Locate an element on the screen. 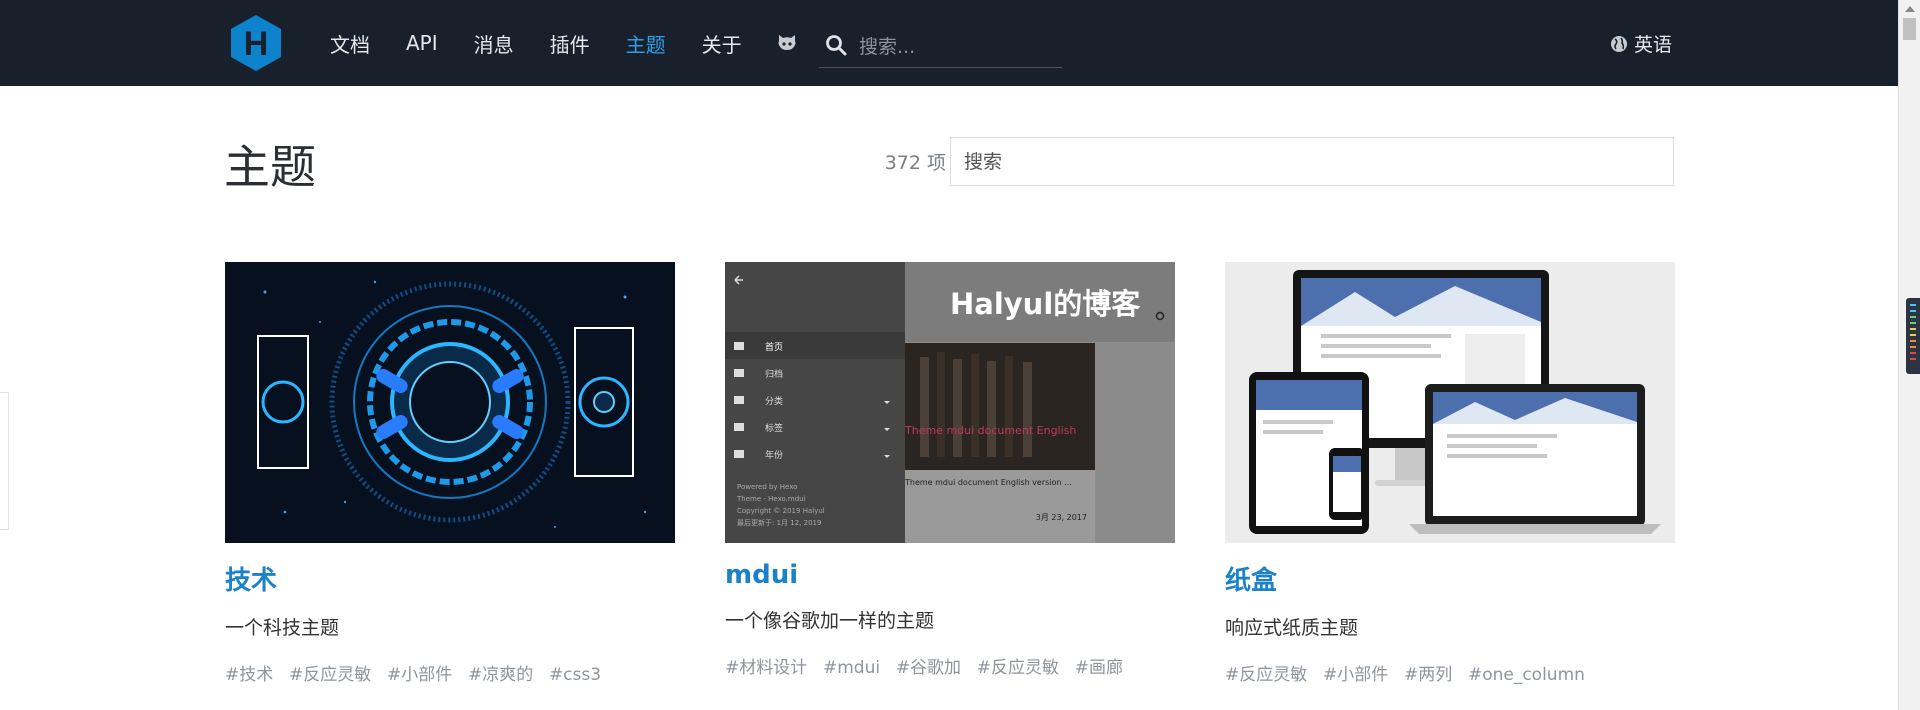 The image size is (1920, 710). theme-card-tech: 技术 一个科技主题 #技术 #反应灵敏 #小部件 #凉爽的 #css3 is located at coordinates (450, 473).